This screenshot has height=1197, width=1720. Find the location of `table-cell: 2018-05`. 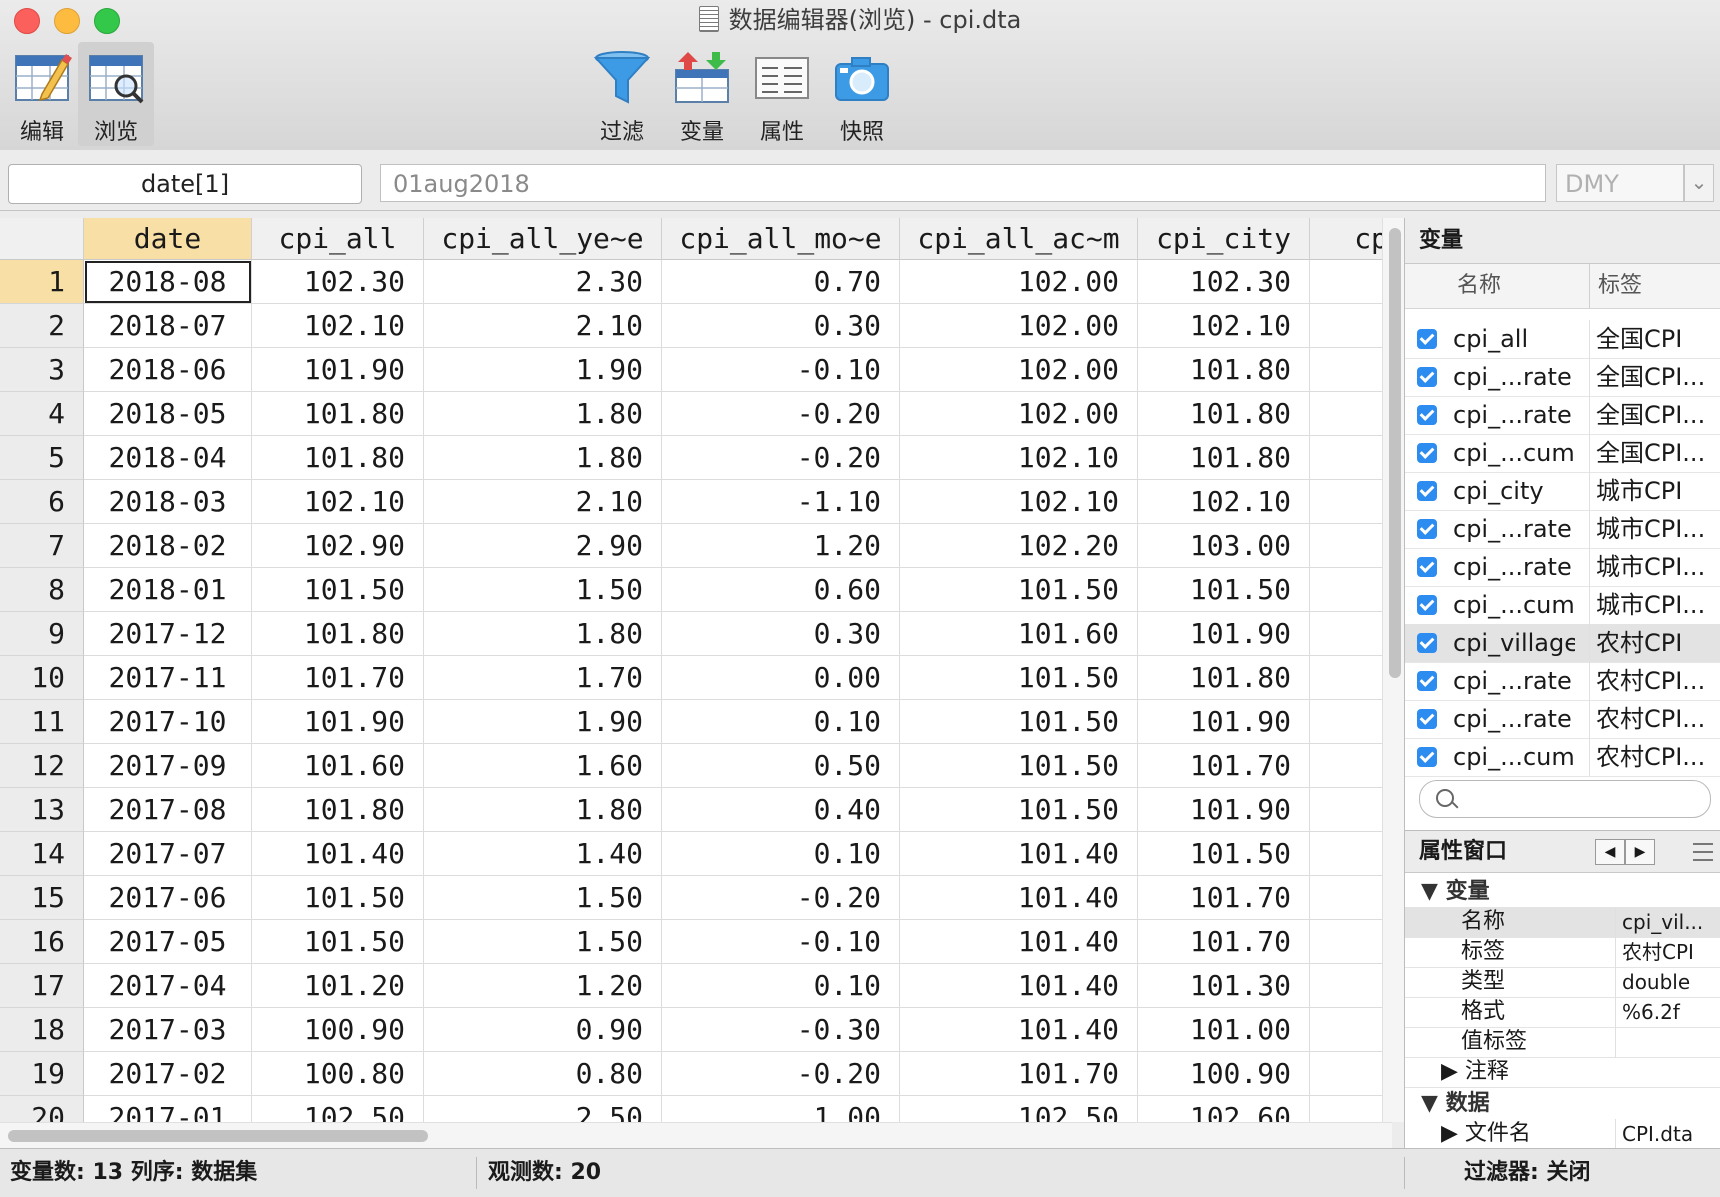

table-cell: 2018-05 is located at coordinates (168, 414).